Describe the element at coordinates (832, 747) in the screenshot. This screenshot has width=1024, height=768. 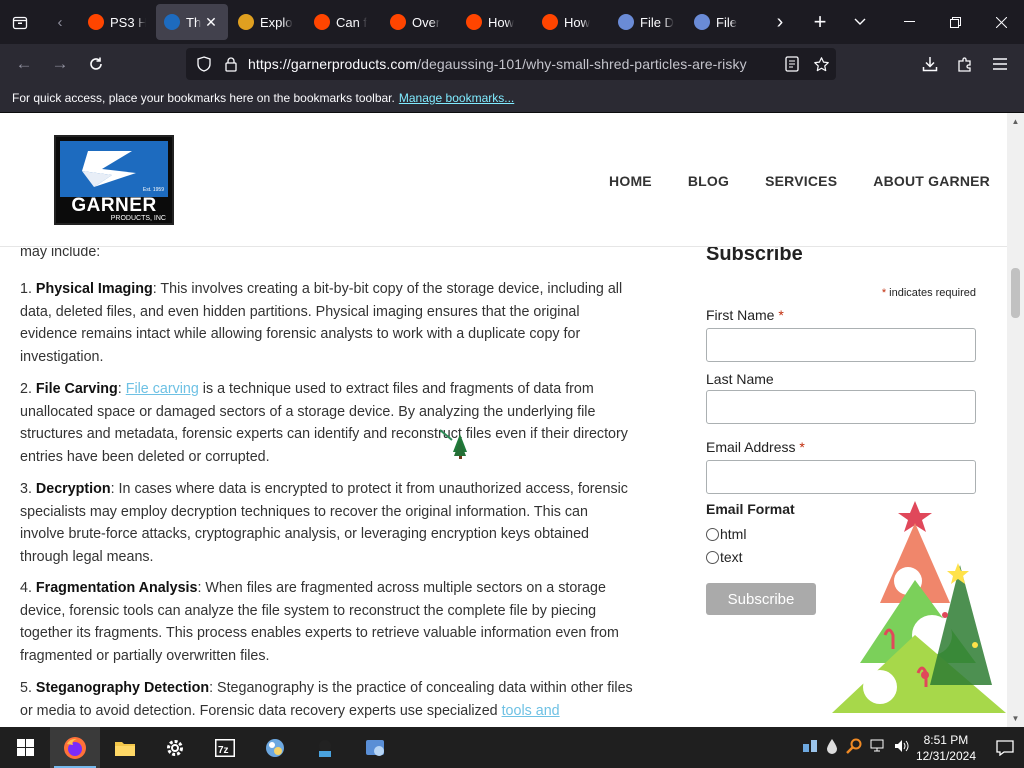
I see `tray-drop-icon` at that location.